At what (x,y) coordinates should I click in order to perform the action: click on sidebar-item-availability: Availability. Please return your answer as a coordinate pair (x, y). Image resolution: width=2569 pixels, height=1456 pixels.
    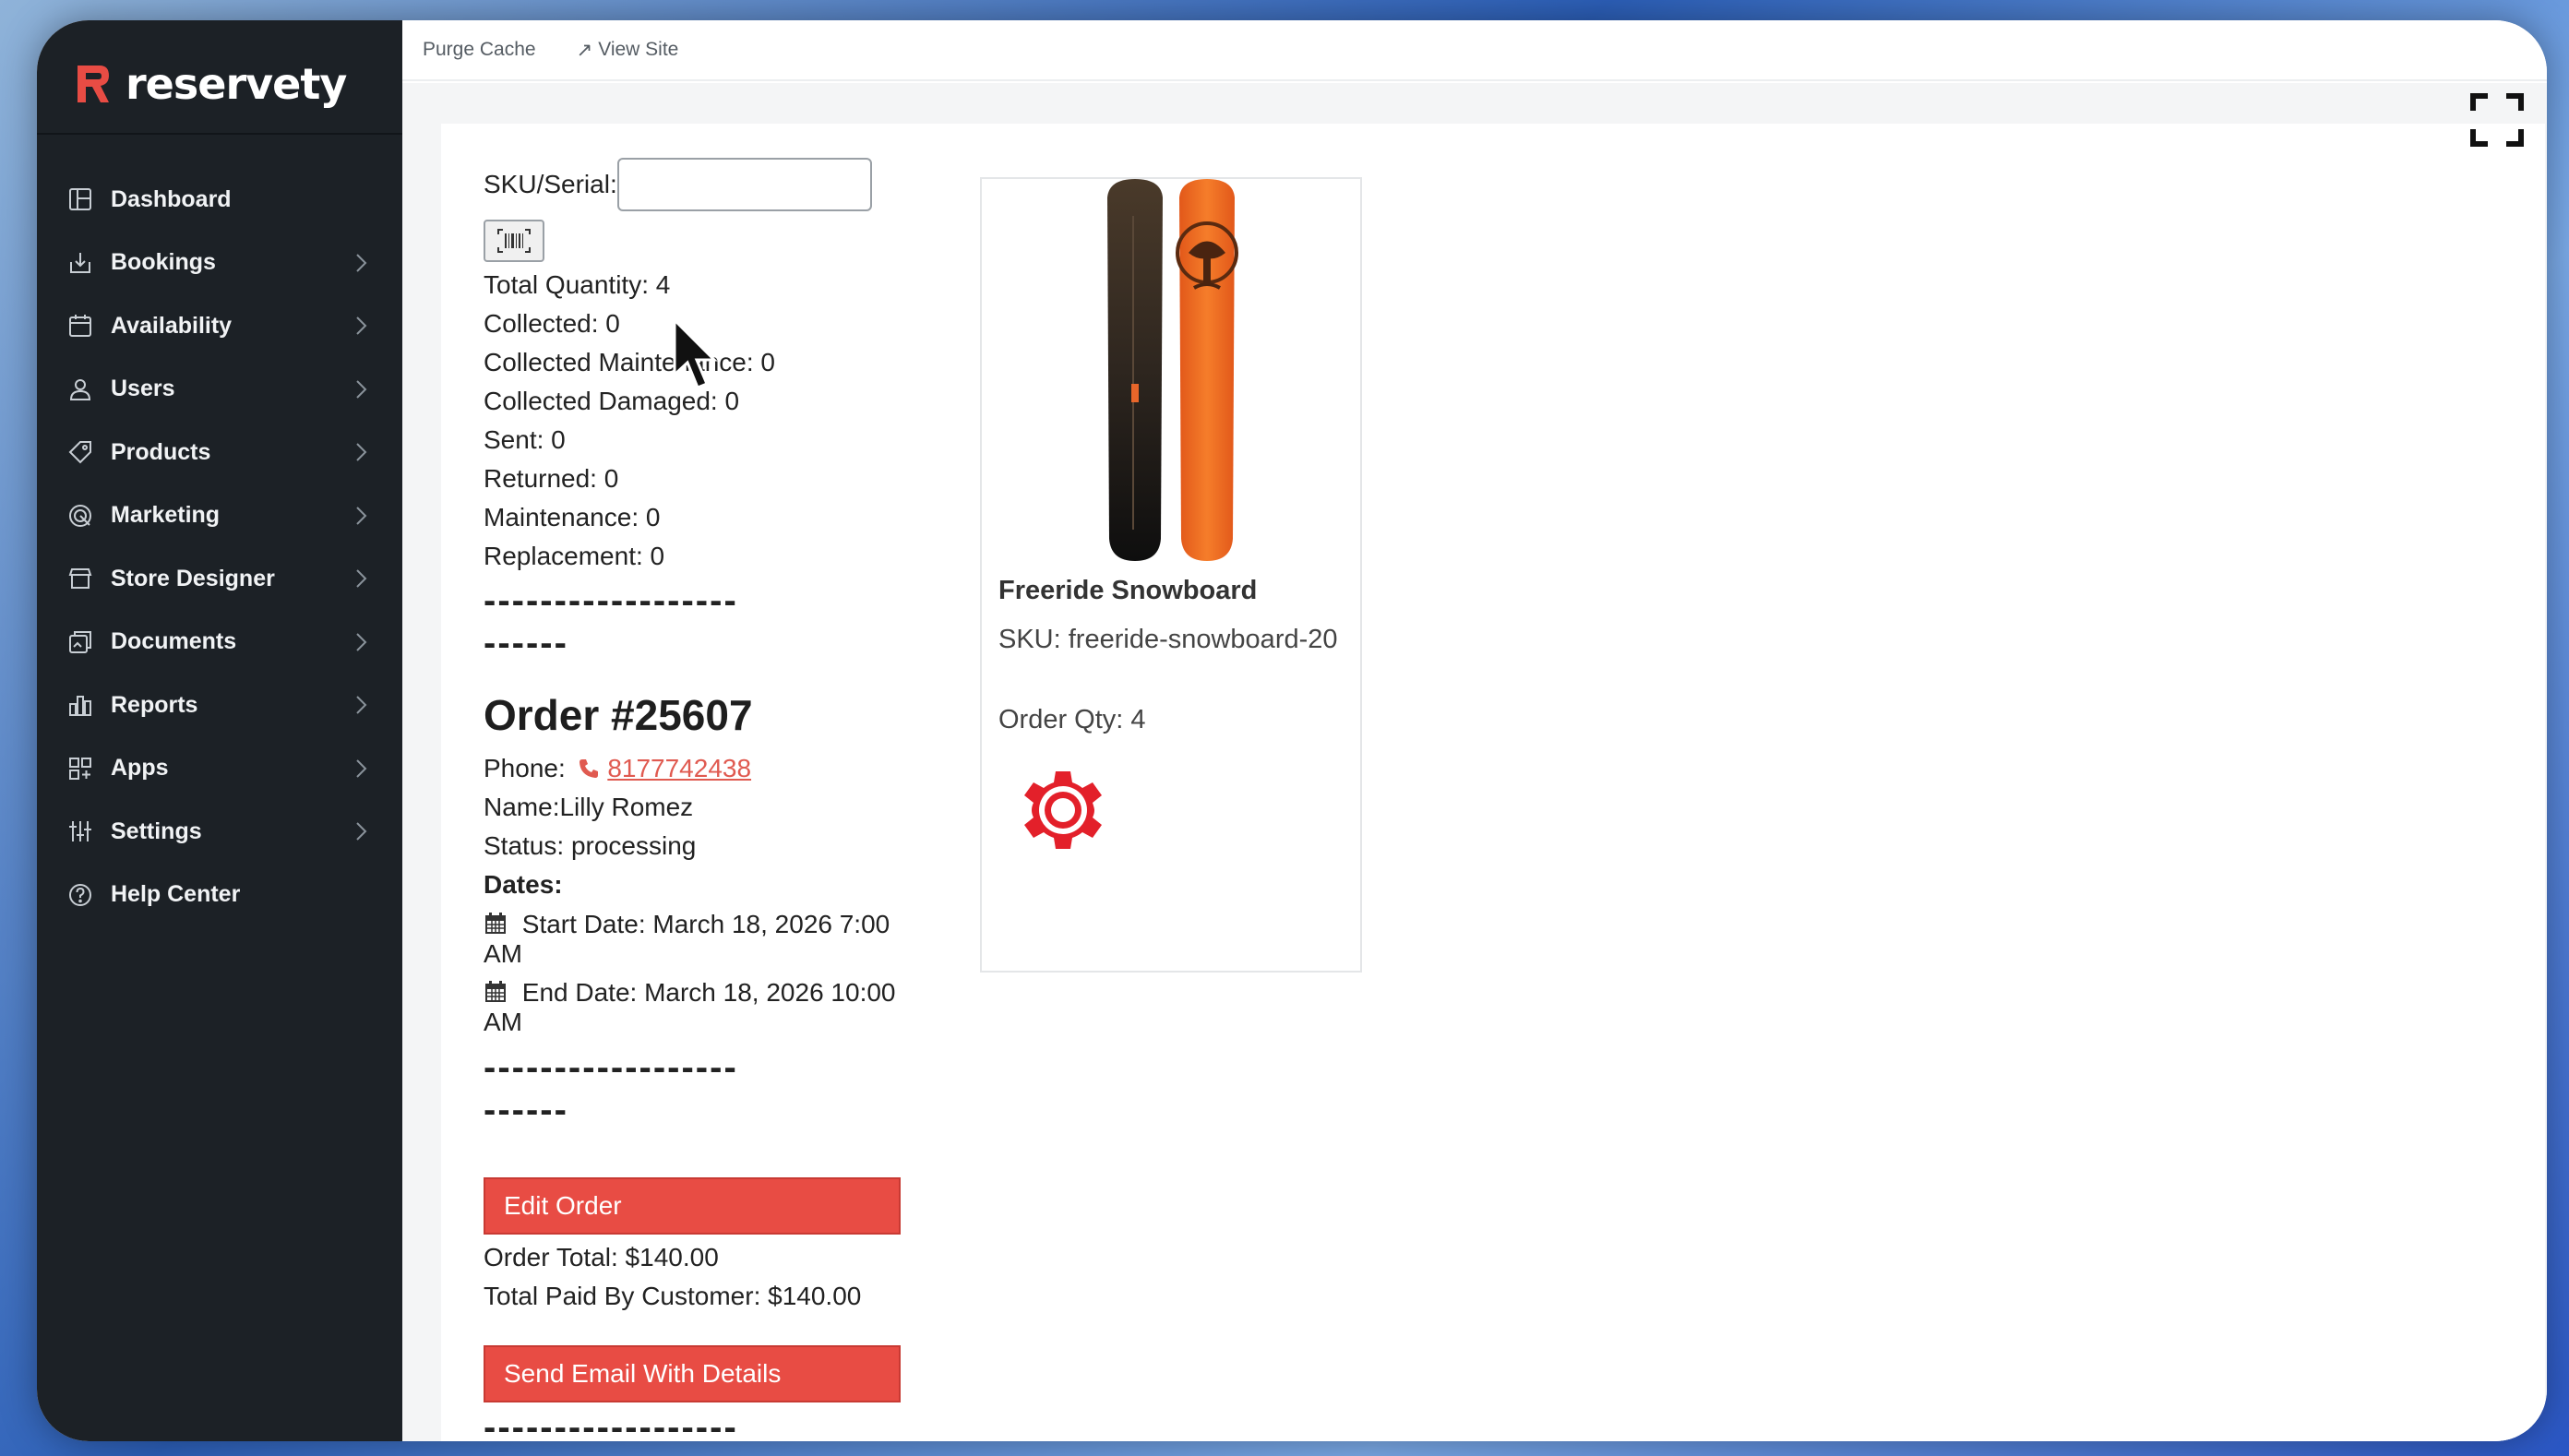
    Looking at the image, I should click on (219, 326).